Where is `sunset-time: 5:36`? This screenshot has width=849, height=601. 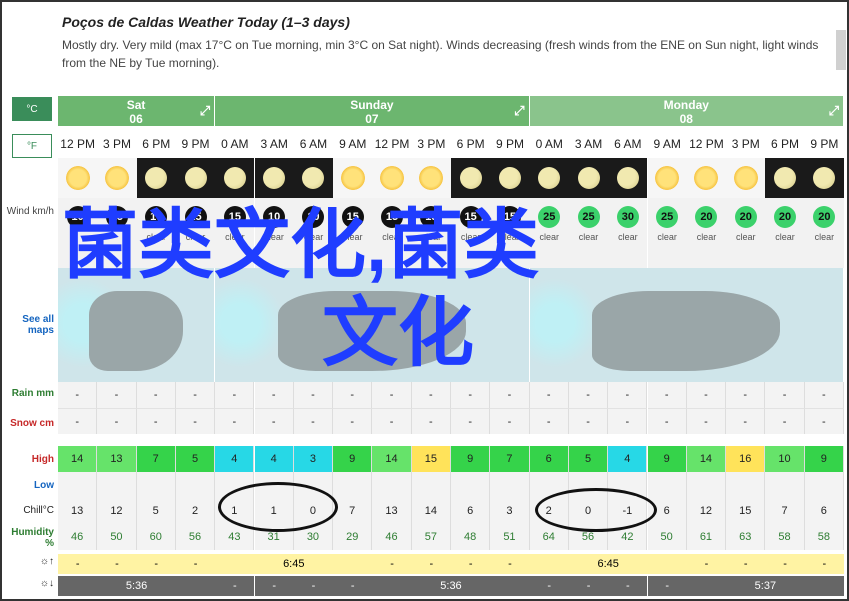 sunset-time: 5:36 is located at coordinates (137, 586).